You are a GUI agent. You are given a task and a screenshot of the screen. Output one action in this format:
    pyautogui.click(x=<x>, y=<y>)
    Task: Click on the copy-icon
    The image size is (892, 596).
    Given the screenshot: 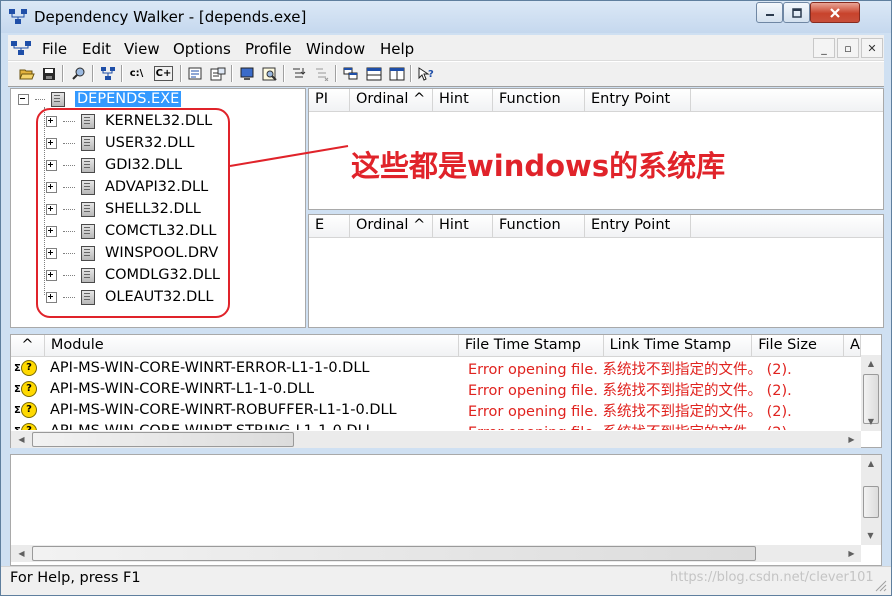 What is the action you would take?
    pyautogui.click(x=107, y=73)
    